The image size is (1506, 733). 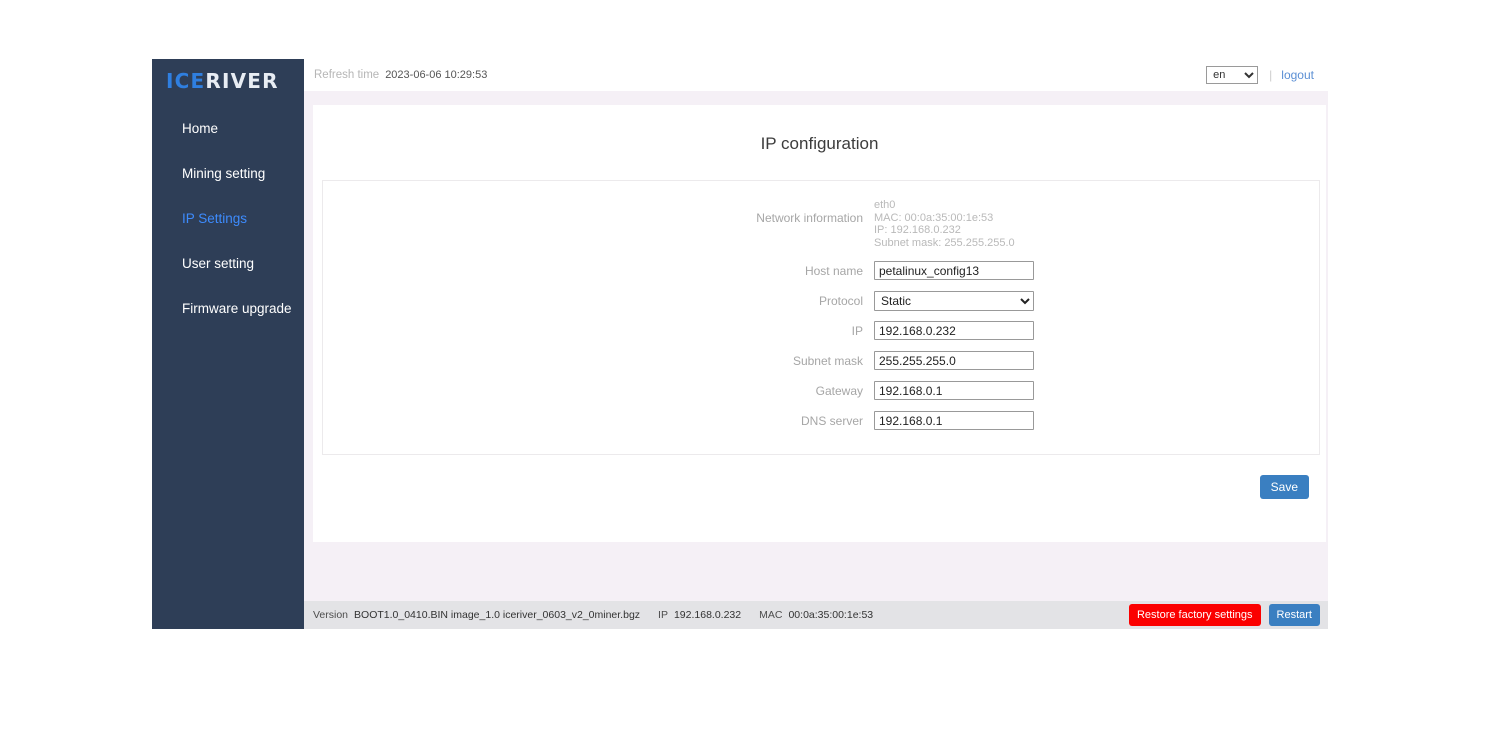 What do you see at coordinates (218, 263) in the screenshot?
I see `sidebar-item-label: User setting` at bounding box center [218, 263].